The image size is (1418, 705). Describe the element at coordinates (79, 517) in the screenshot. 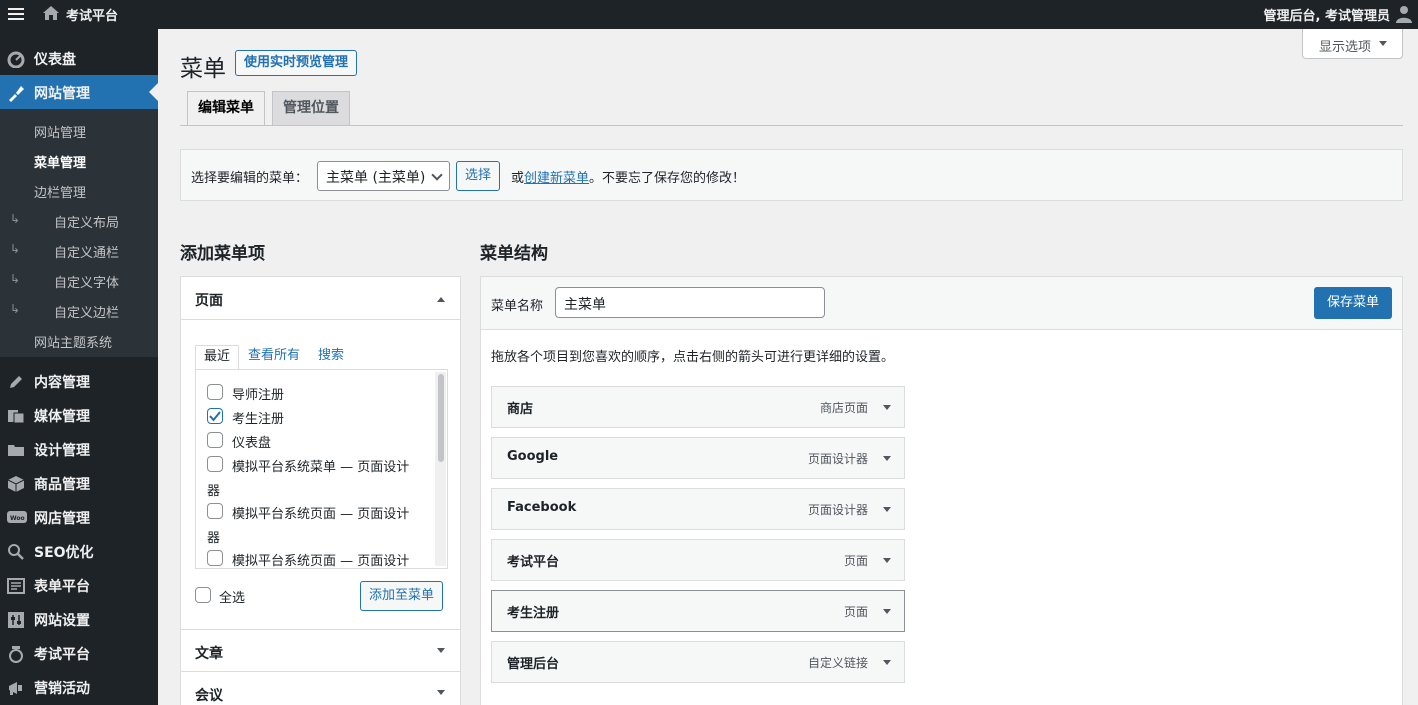

I see `sidebar-item-shop: Woo 网店管理` at that location.